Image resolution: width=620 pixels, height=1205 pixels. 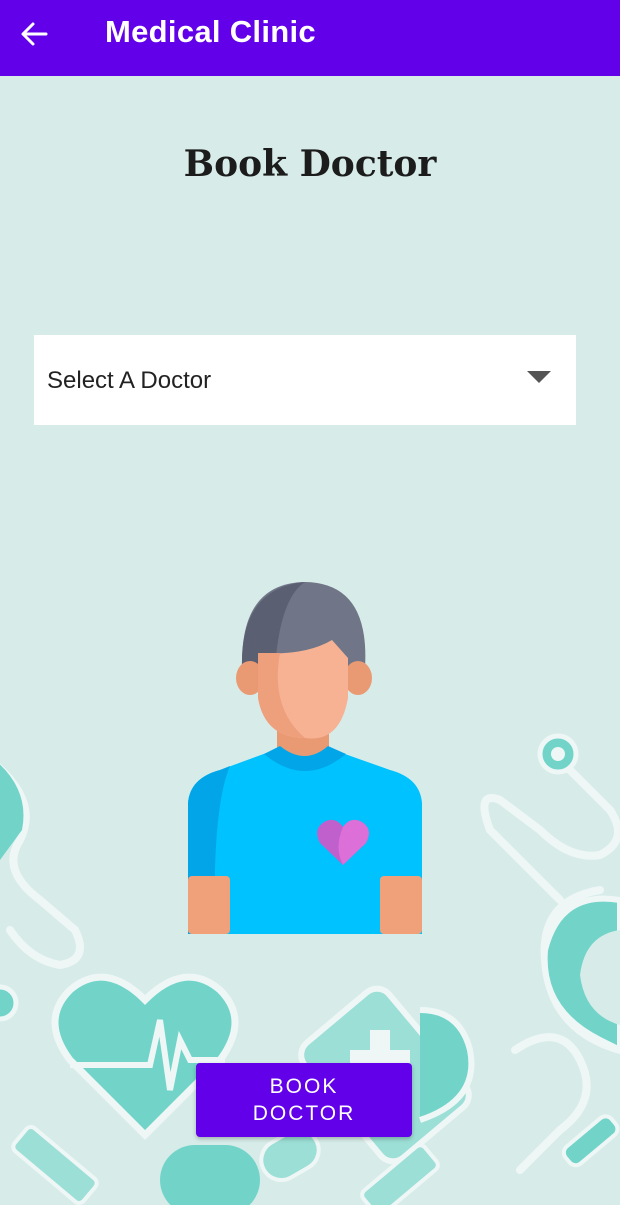 I want to click on book-doctor-button-label: BOOK DOCTOR, so click(x=304, y=1100).